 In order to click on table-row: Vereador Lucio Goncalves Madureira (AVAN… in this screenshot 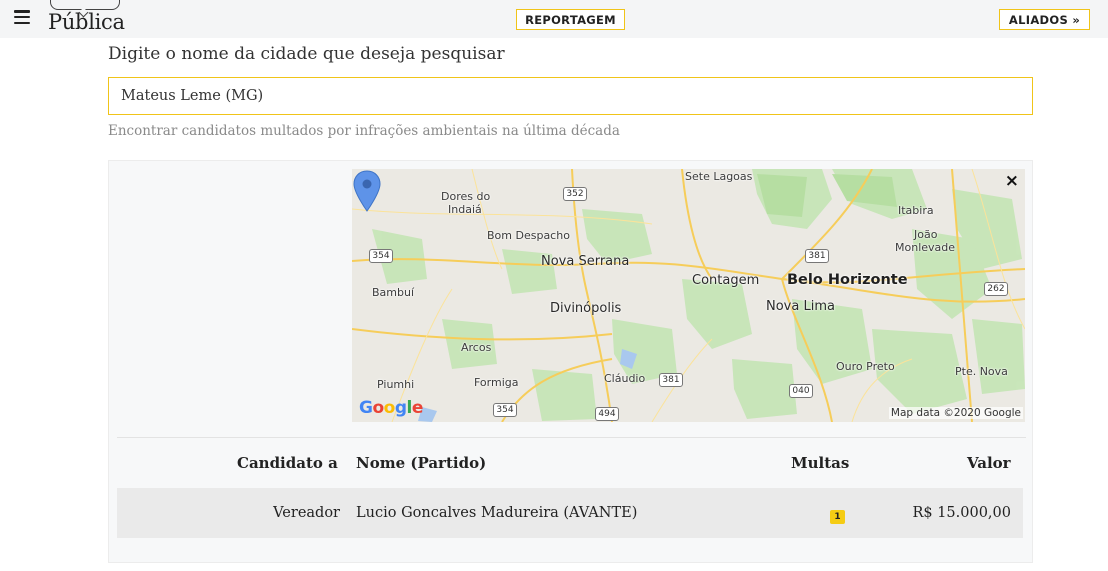, I will do `click(570, 513)`.